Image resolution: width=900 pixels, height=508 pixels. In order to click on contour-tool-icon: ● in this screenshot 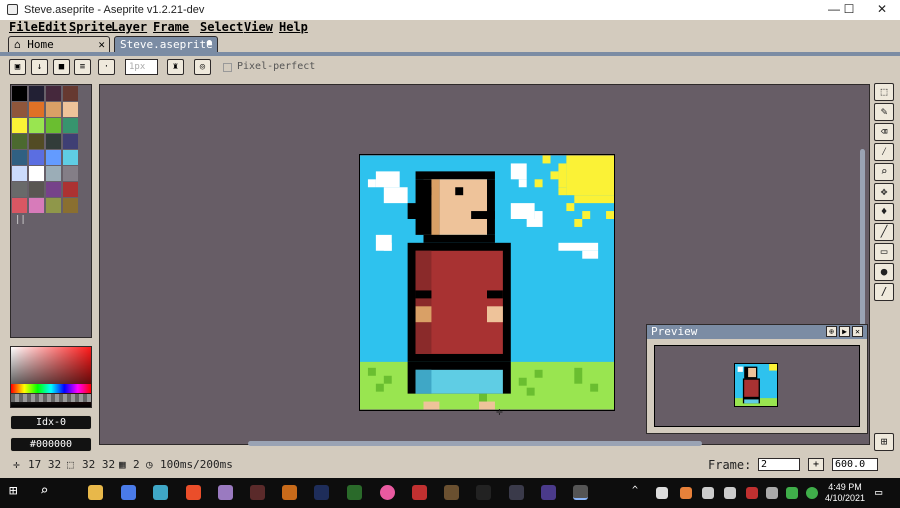, I will do `click(884, 272)`.